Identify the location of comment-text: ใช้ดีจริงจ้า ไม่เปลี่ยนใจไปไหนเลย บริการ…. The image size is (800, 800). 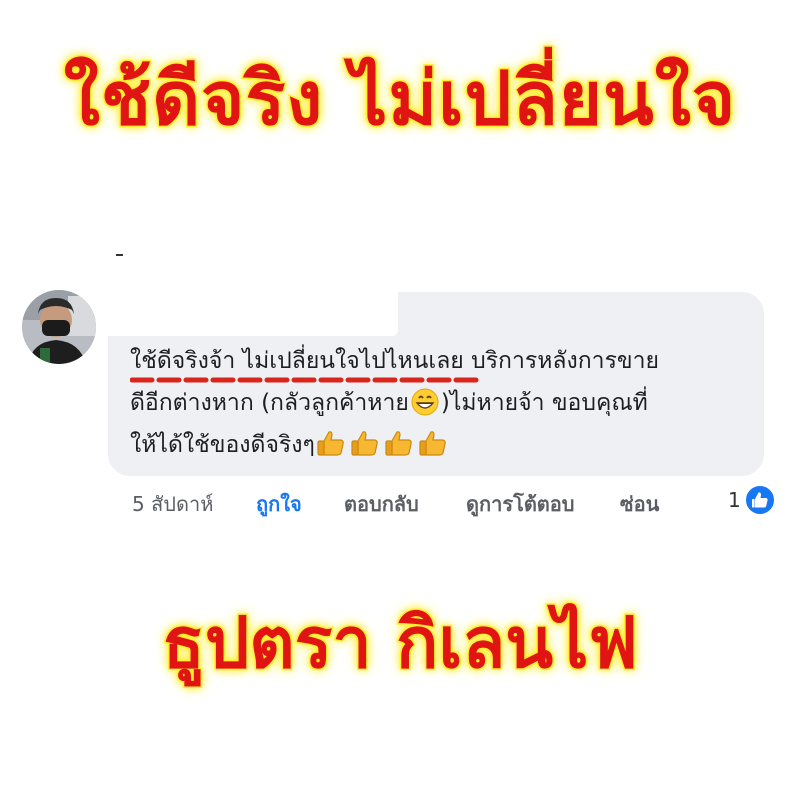
(440, 406).